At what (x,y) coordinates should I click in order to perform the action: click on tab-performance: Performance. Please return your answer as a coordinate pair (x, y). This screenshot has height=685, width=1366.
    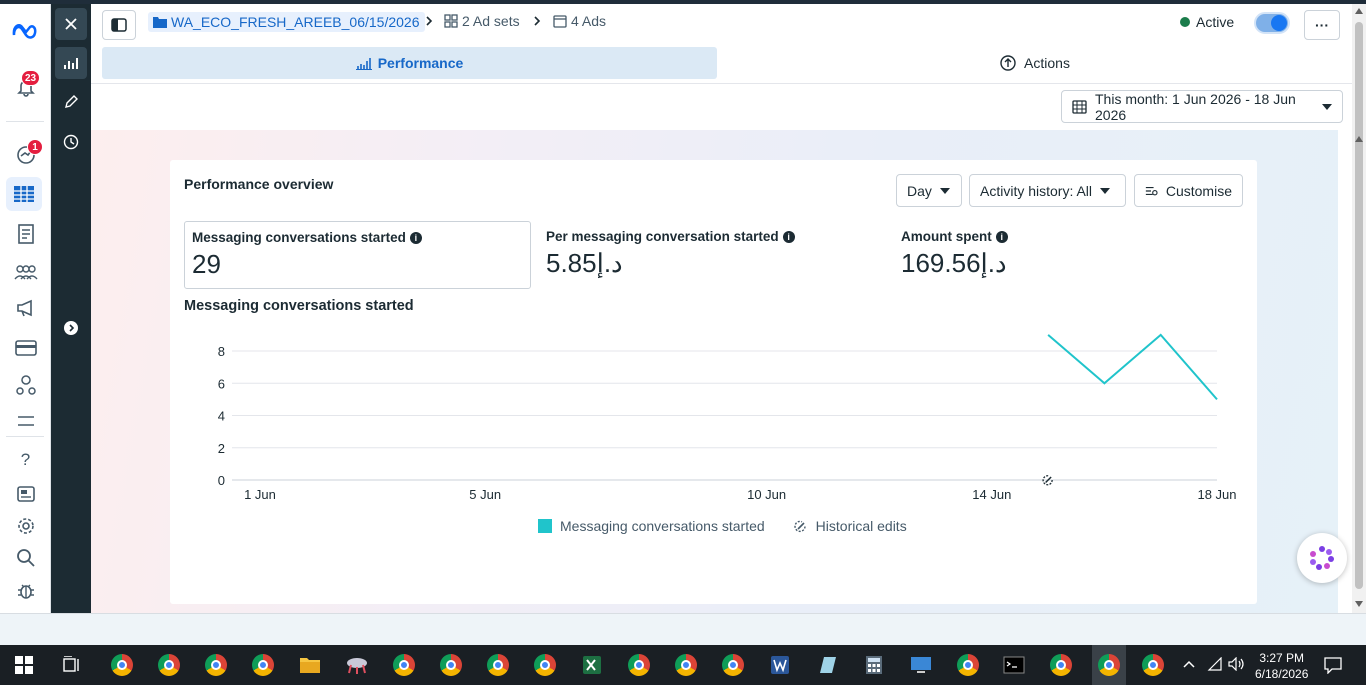
    Looking at the image, I should click on (409, 63).